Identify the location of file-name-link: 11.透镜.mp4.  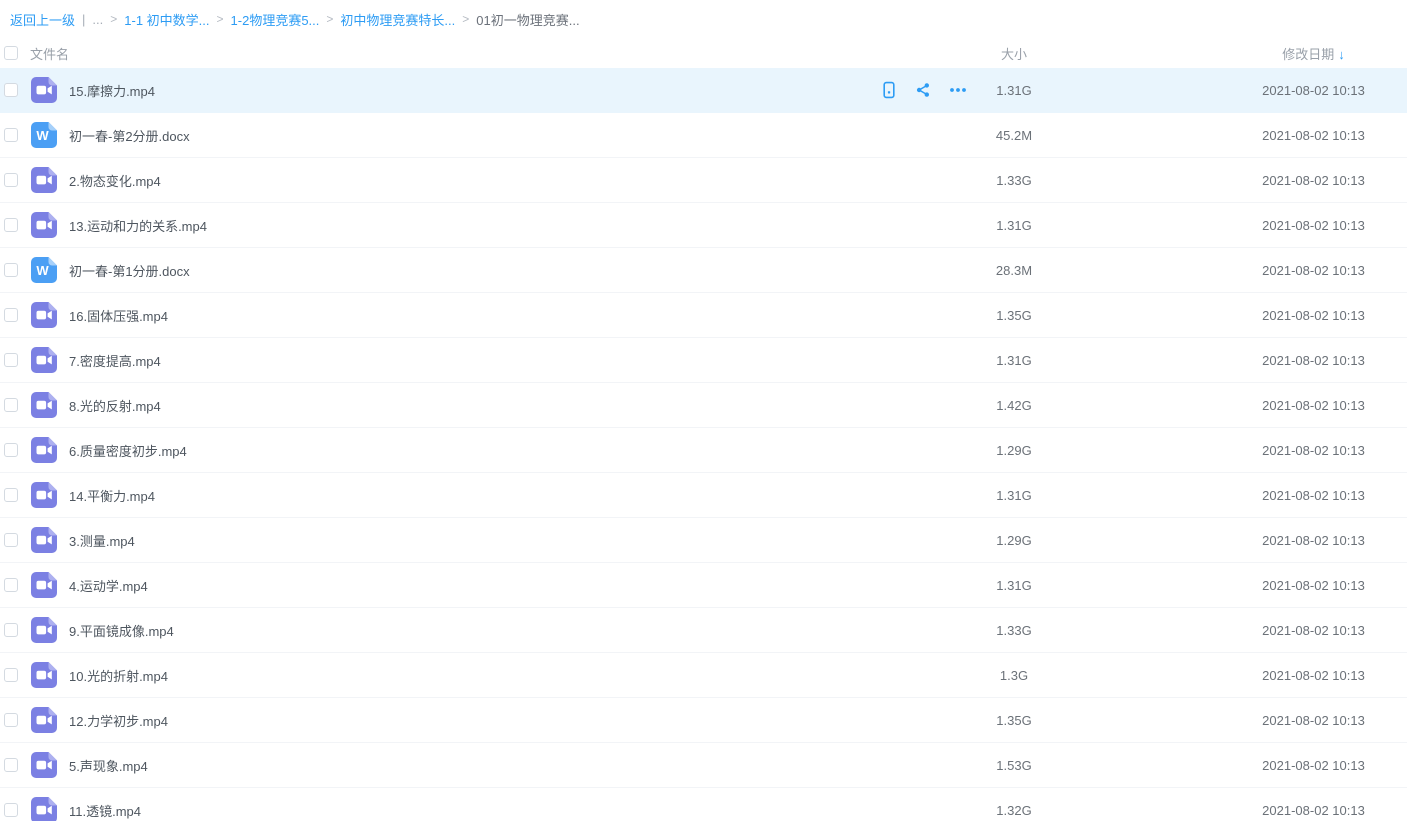
(105, 810).